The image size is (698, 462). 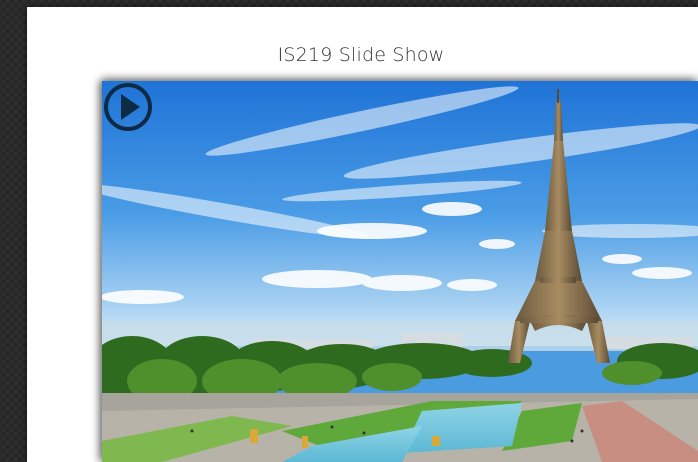 I want to click on play-button, so click(x=128, y=107).